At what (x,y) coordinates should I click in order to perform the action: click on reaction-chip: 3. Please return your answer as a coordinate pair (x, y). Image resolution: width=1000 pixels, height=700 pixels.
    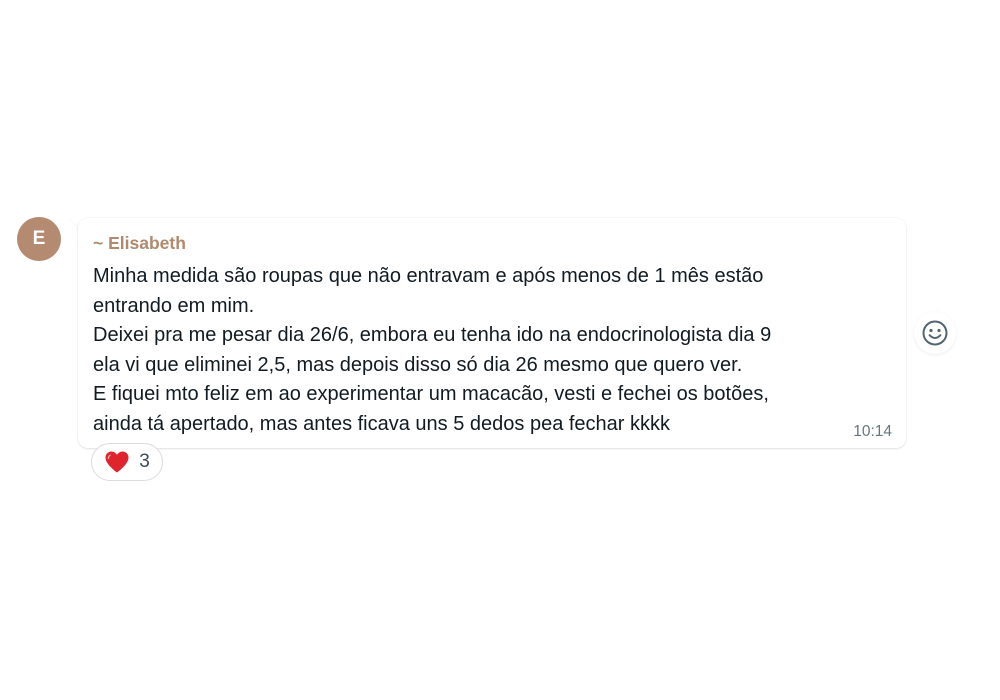
    Looking at the image, I should click on (127, 462).